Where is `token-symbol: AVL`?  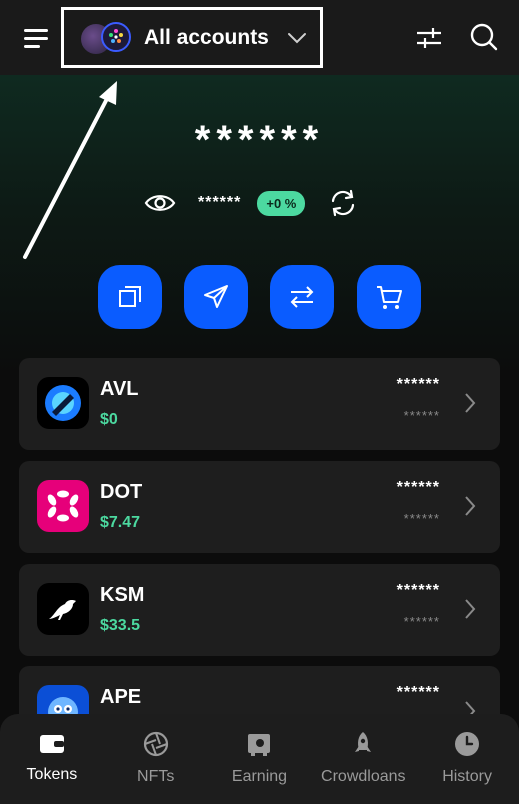
token-symbol: AVL is located at coordinates (119, 389).